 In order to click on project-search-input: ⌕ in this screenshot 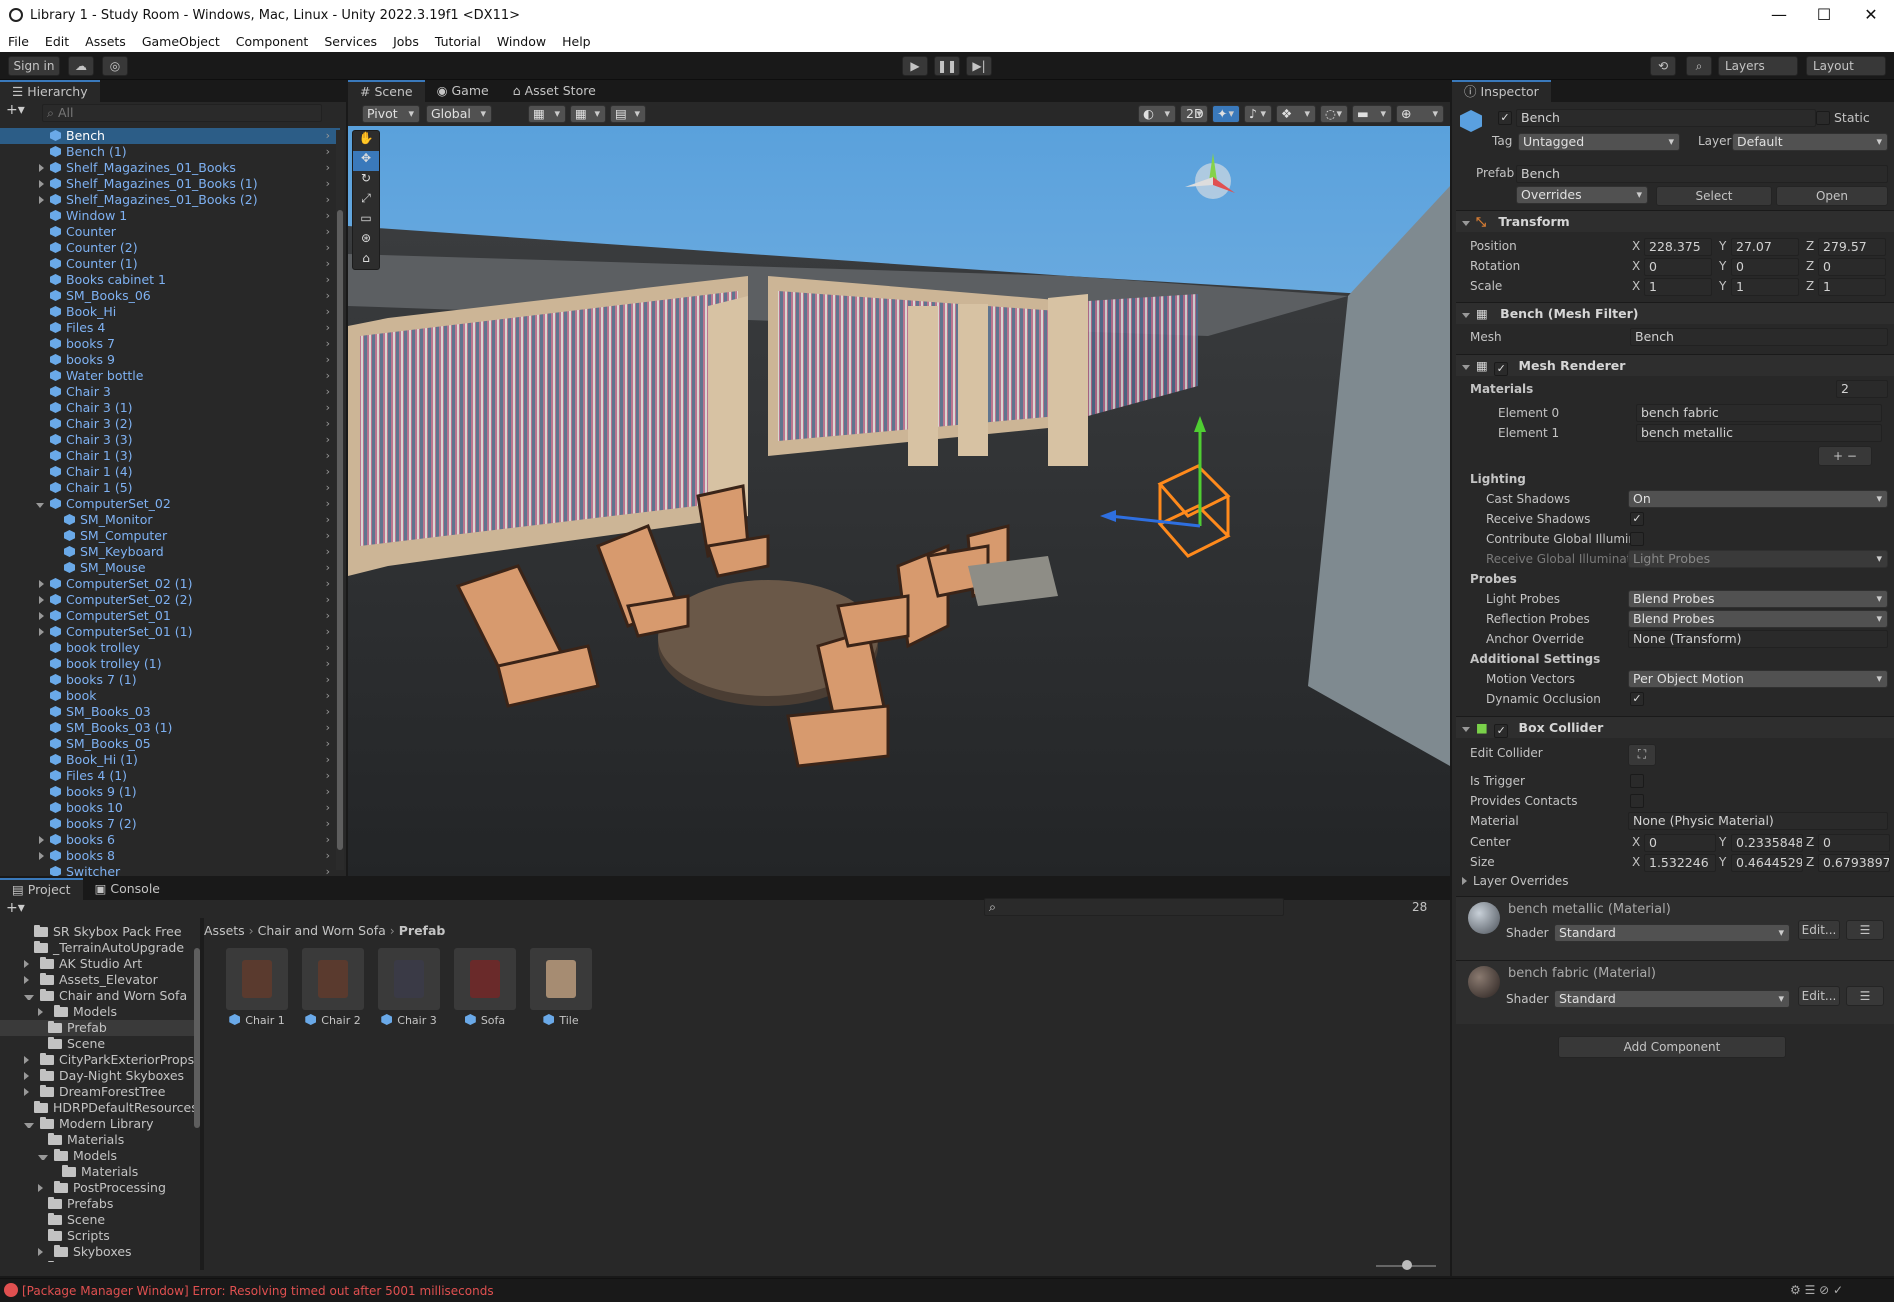, I will do `click(1134, 907)`.